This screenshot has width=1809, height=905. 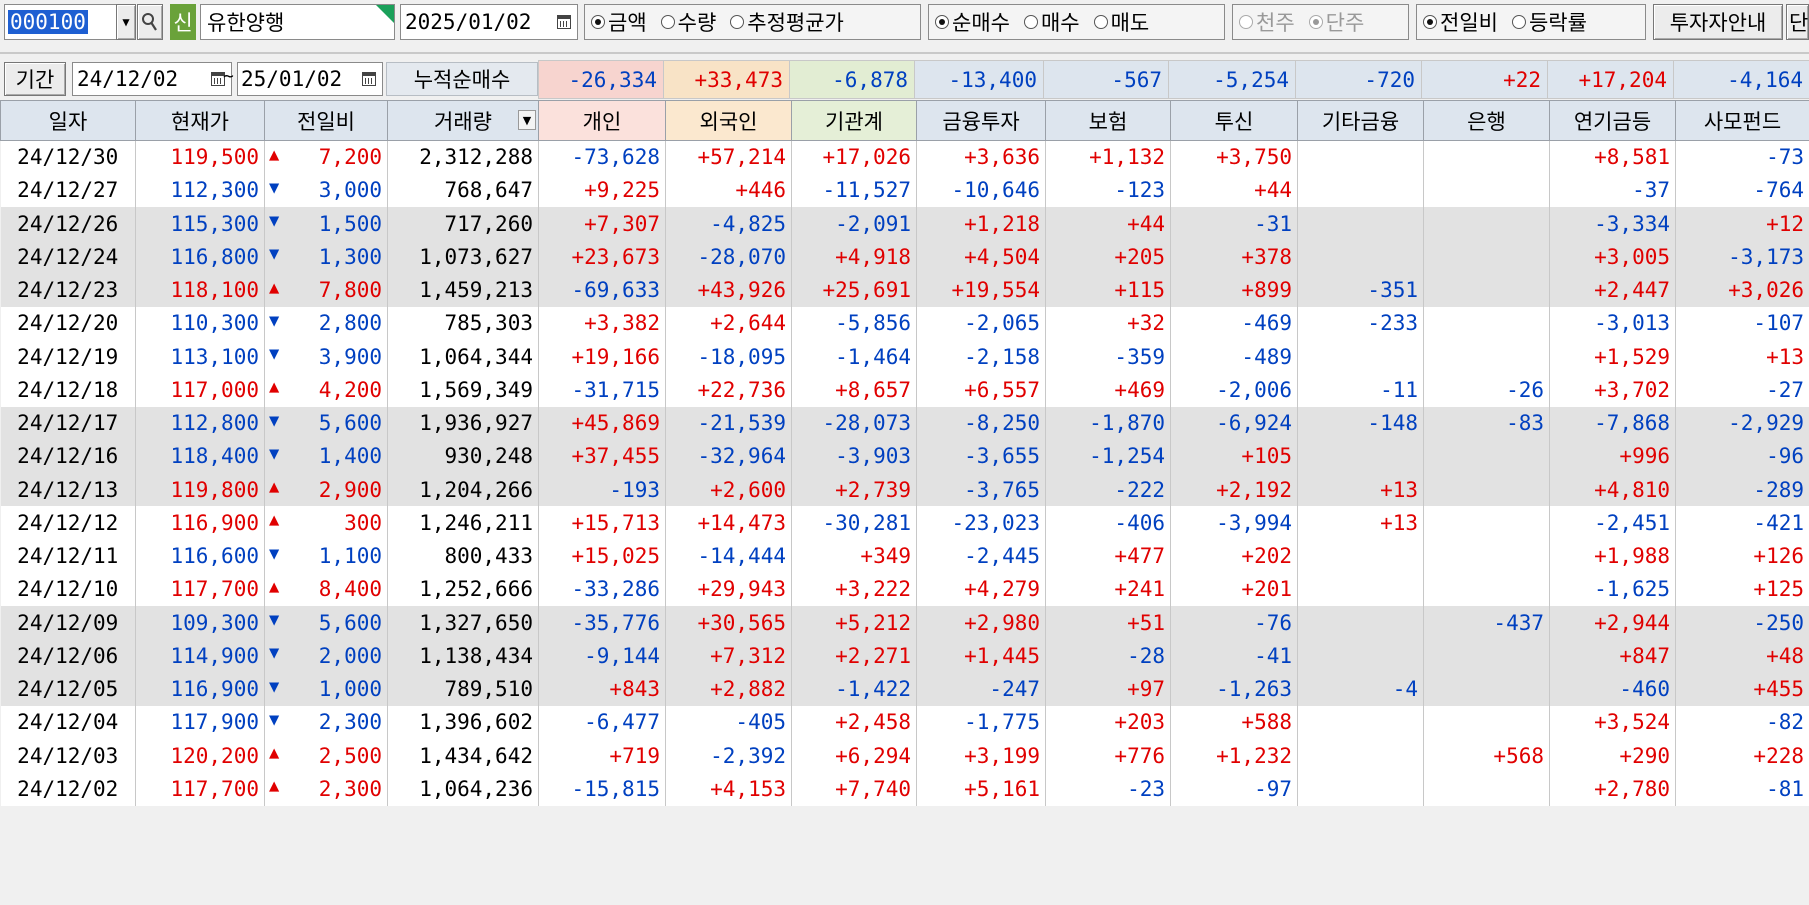 I want to click on scale-radio-group: 천주 단주, so click(x=1320, y=22).